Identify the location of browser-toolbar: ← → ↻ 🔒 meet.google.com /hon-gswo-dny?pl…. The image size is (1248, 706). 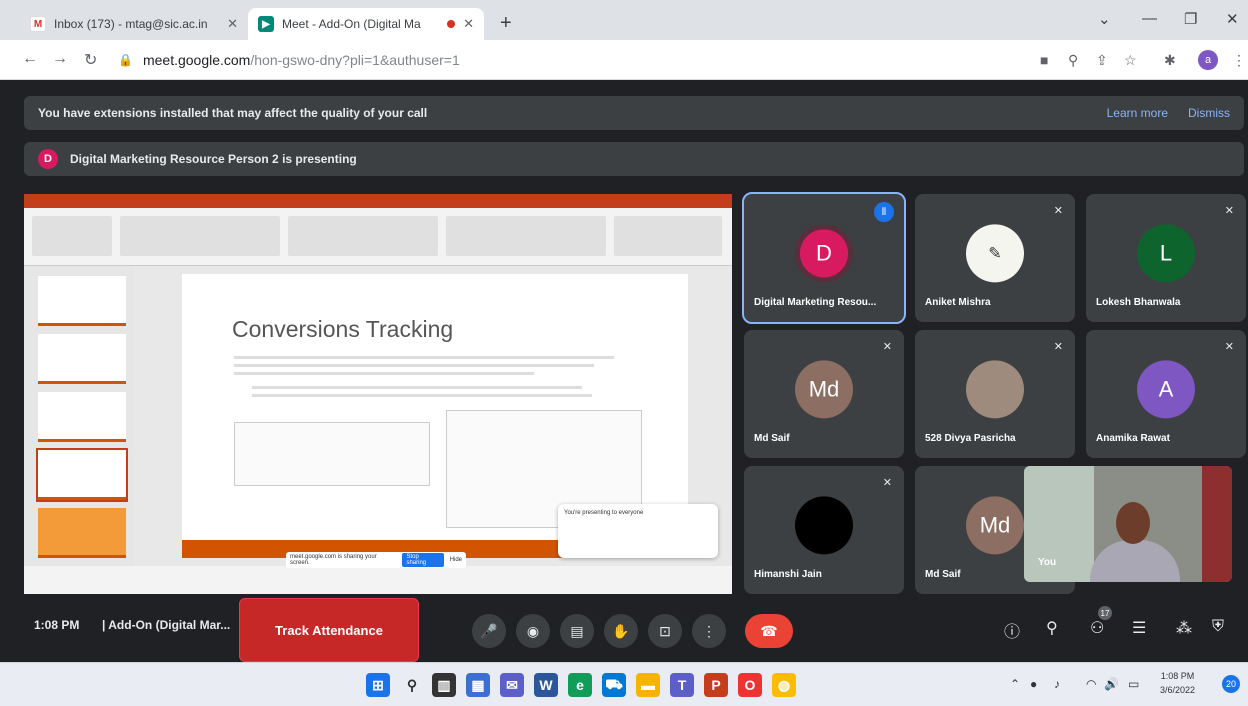
(624, 60).